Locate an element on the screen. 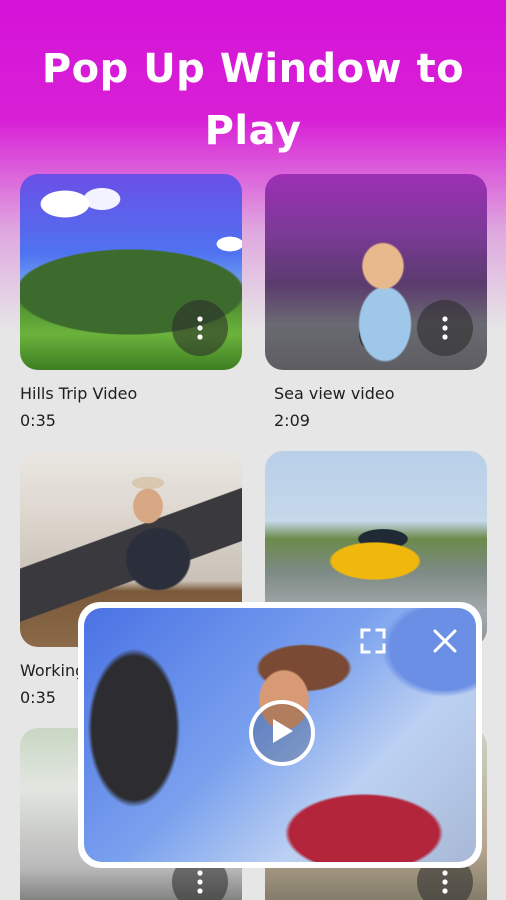  video-title: Sea view video is located at coordinates (334, 393).